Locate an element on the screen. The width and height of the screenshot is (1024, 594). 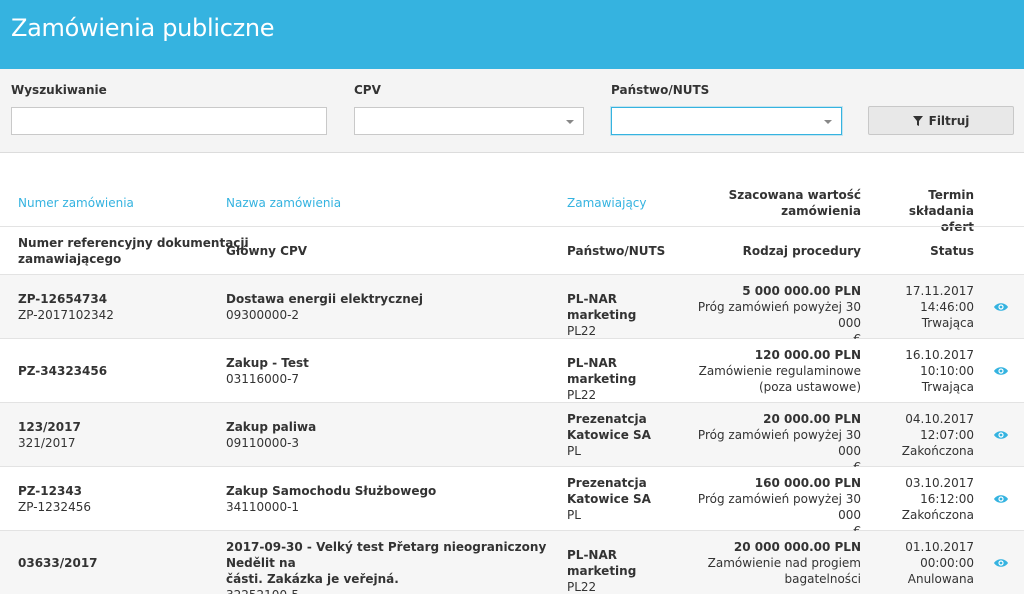
procedure-type: bagatelności is located at coordinates (823, 579).